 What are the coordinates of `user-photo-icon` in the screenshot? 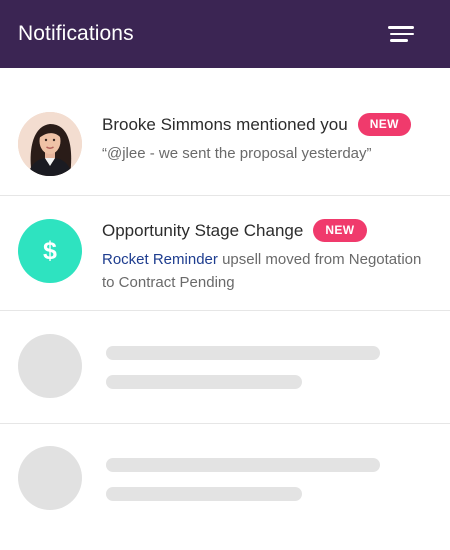 It's located at (50, 144).